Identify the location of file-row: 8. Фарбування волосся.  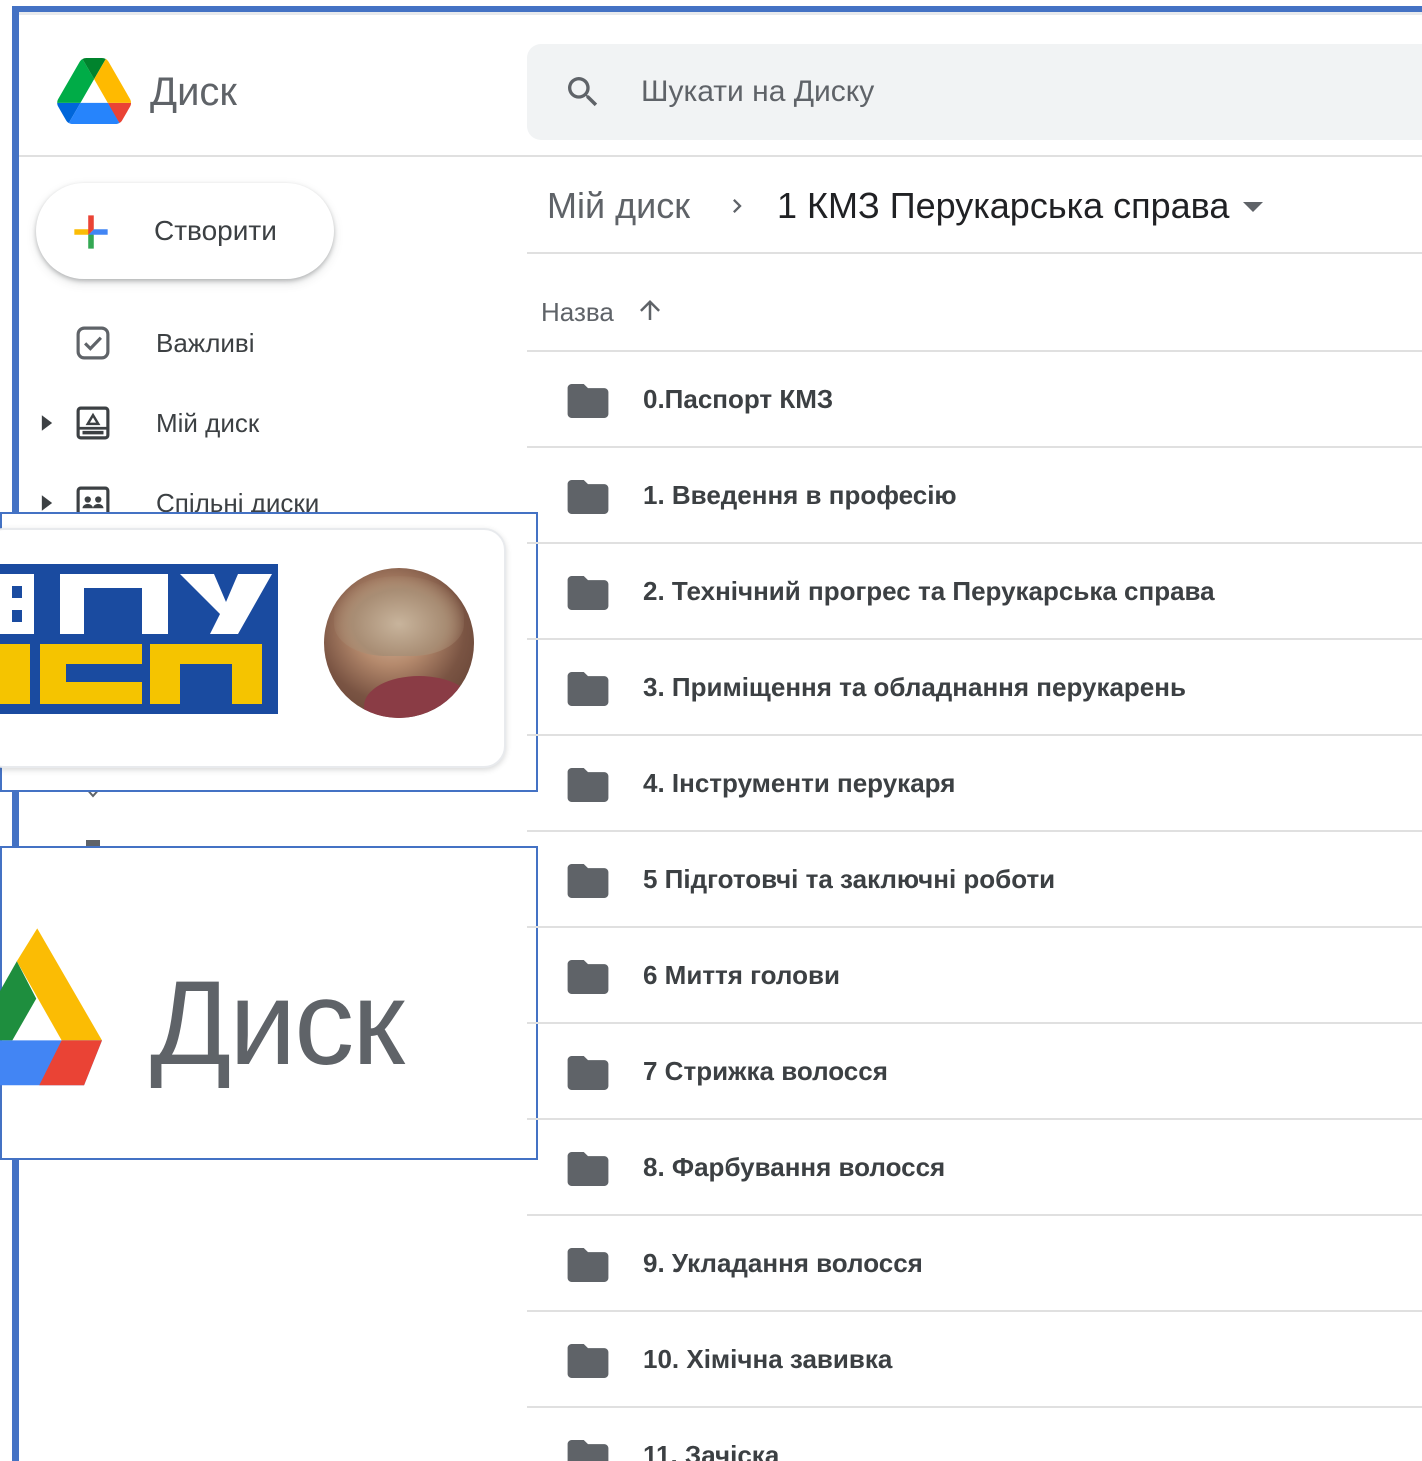
(974, 1168).